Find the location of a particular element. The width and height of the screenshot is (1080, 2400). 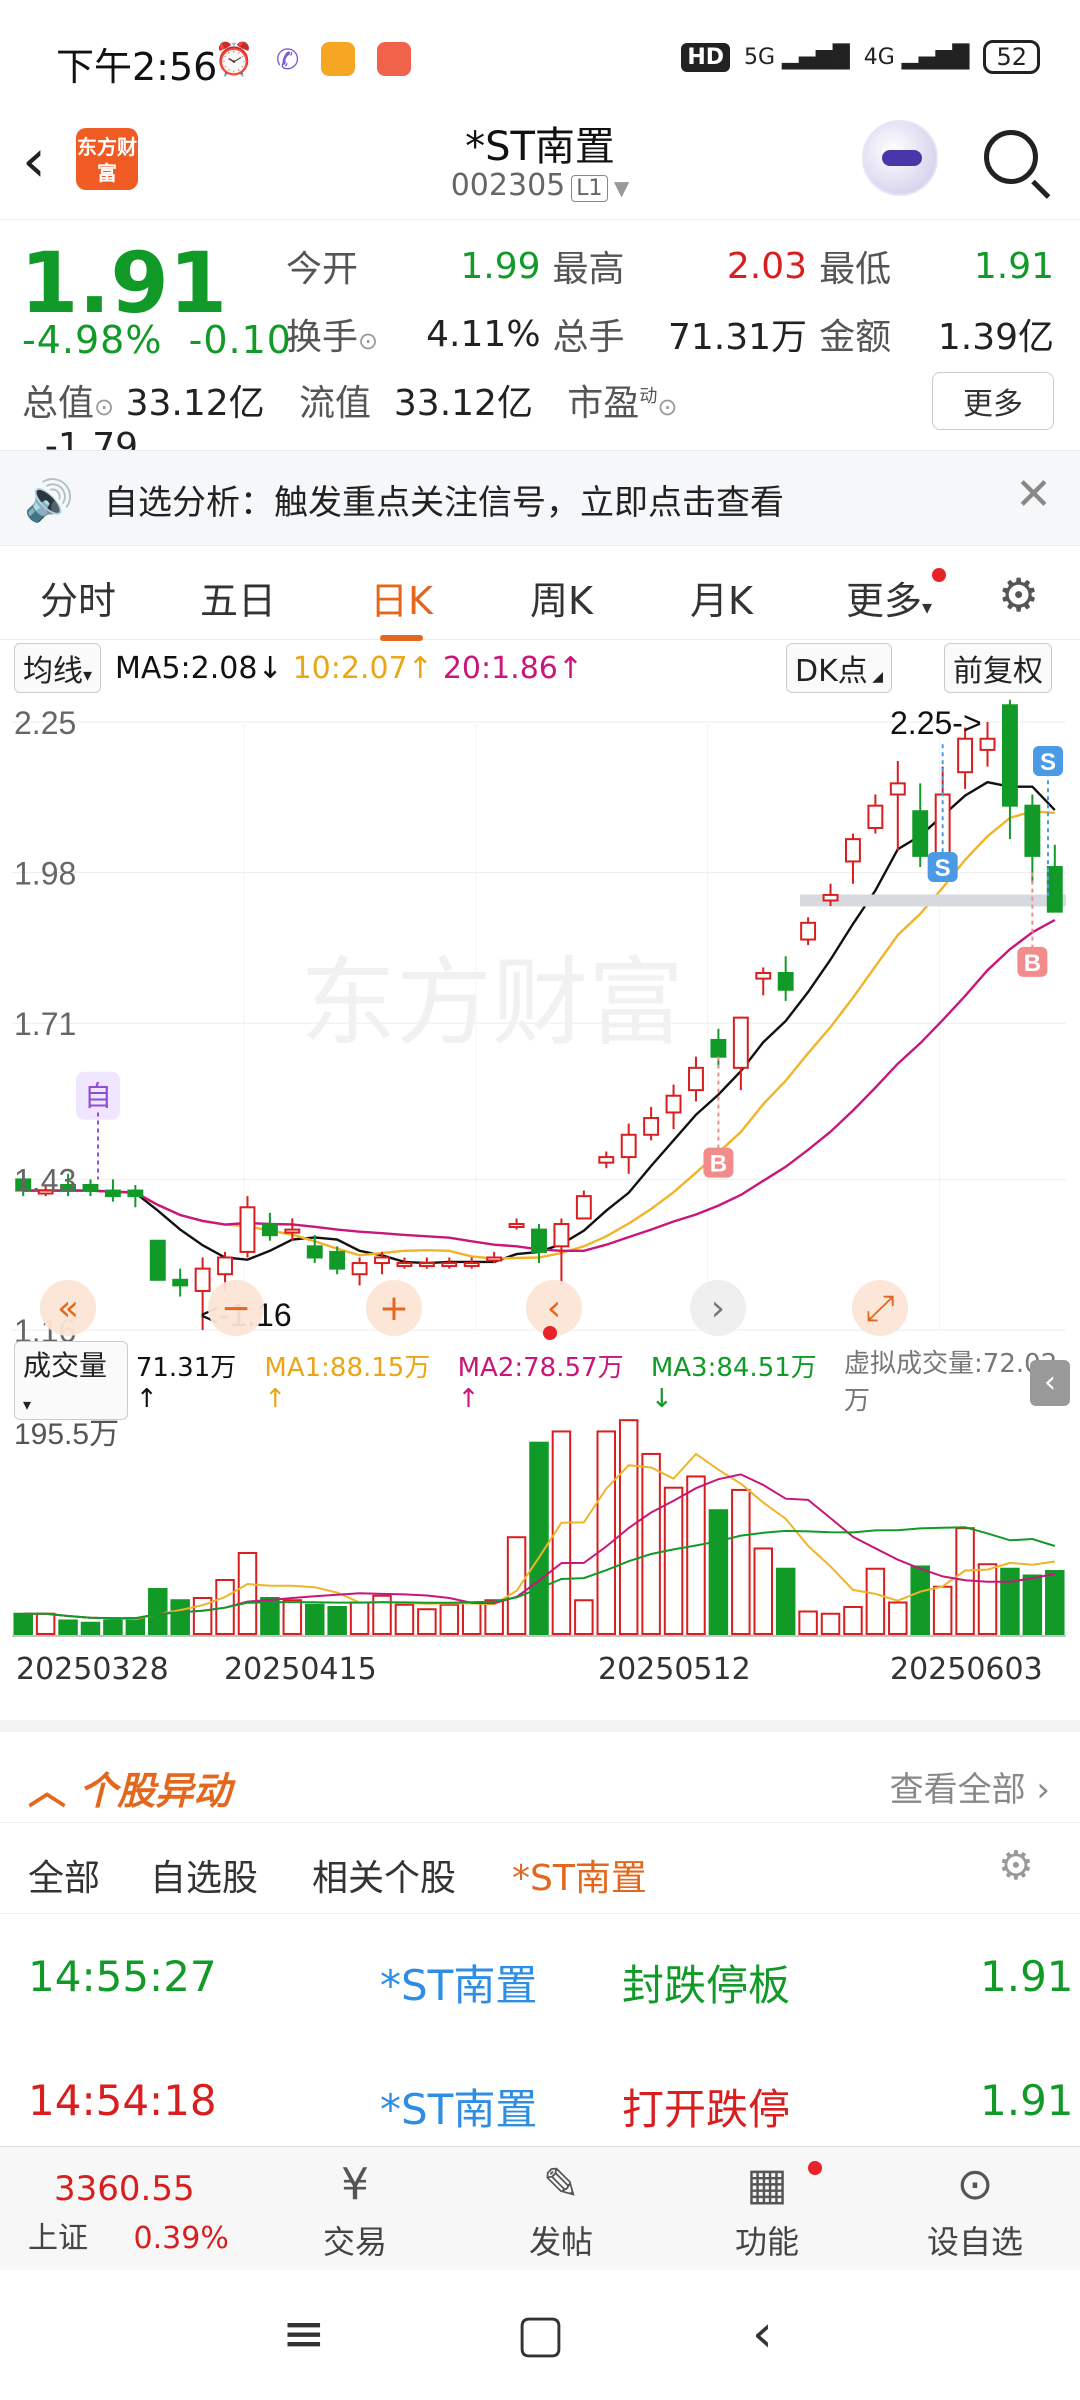

more-circle-icon: ⊙ is located at coordinates (975, 2184).